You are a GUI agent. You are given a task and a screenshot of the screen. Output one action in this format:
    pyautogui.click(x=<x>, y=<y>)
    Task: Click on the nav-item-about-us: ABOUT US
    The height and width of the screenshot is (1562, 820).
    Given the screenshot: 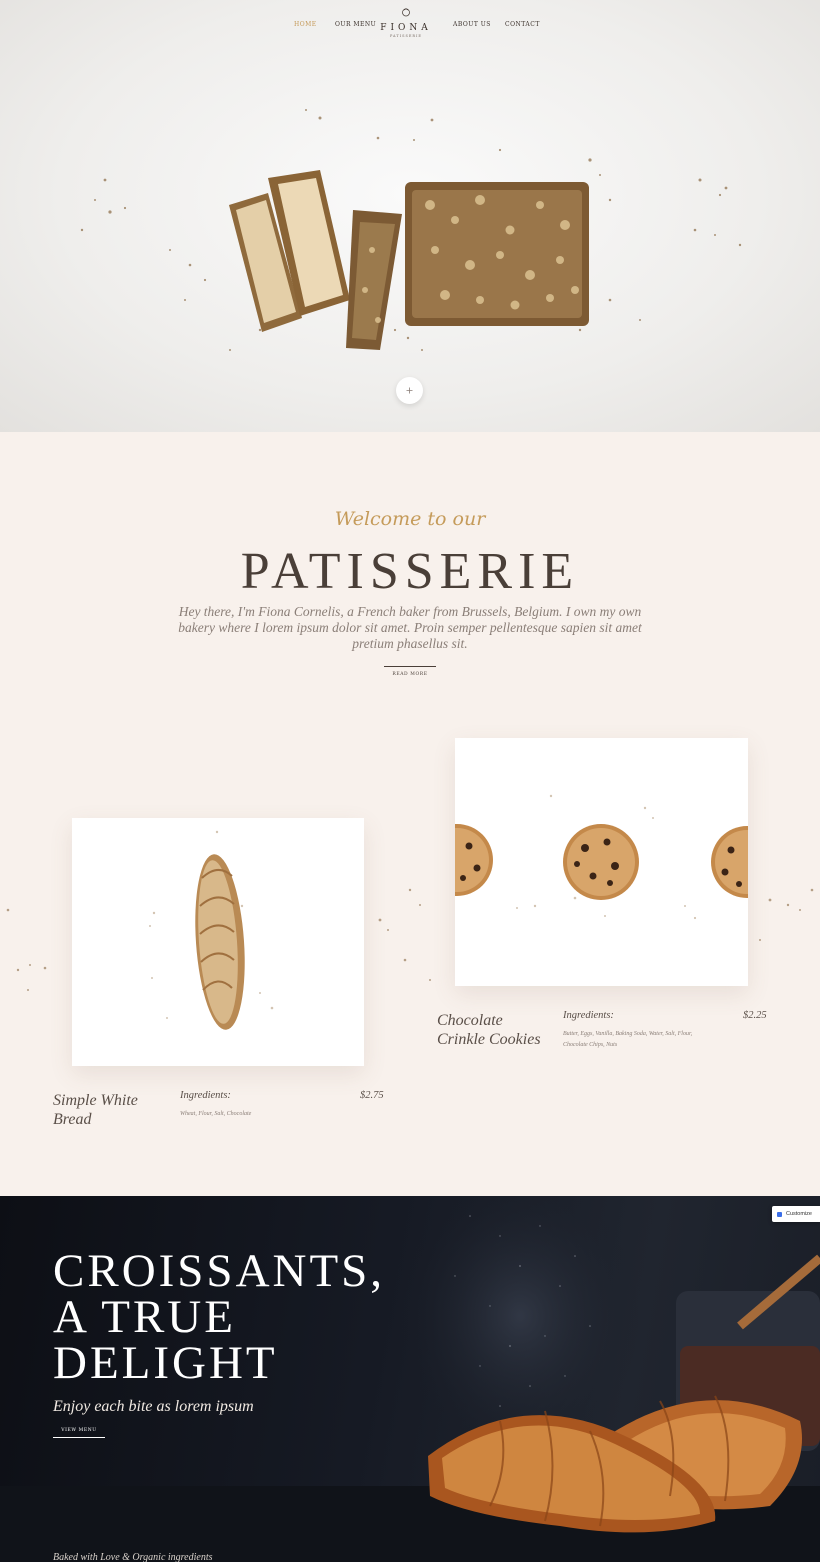 What is the action you would take?
    pyautogui.click(x=472, y=24)
    